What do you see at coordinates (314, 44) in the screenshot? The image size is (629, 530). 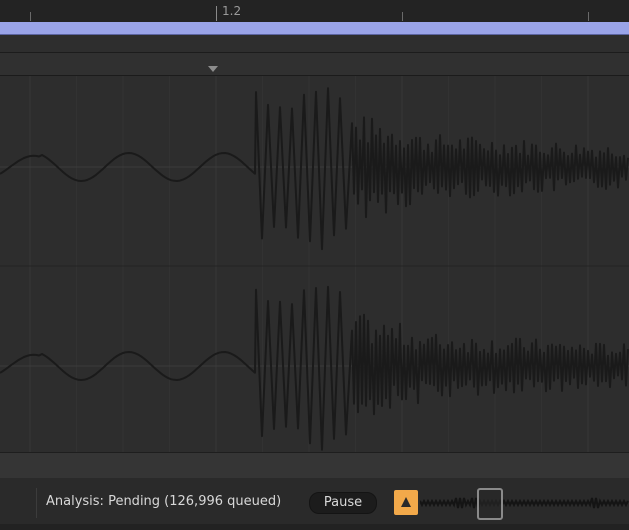 I see `track-header-strip` at bounding box center [314, 44].